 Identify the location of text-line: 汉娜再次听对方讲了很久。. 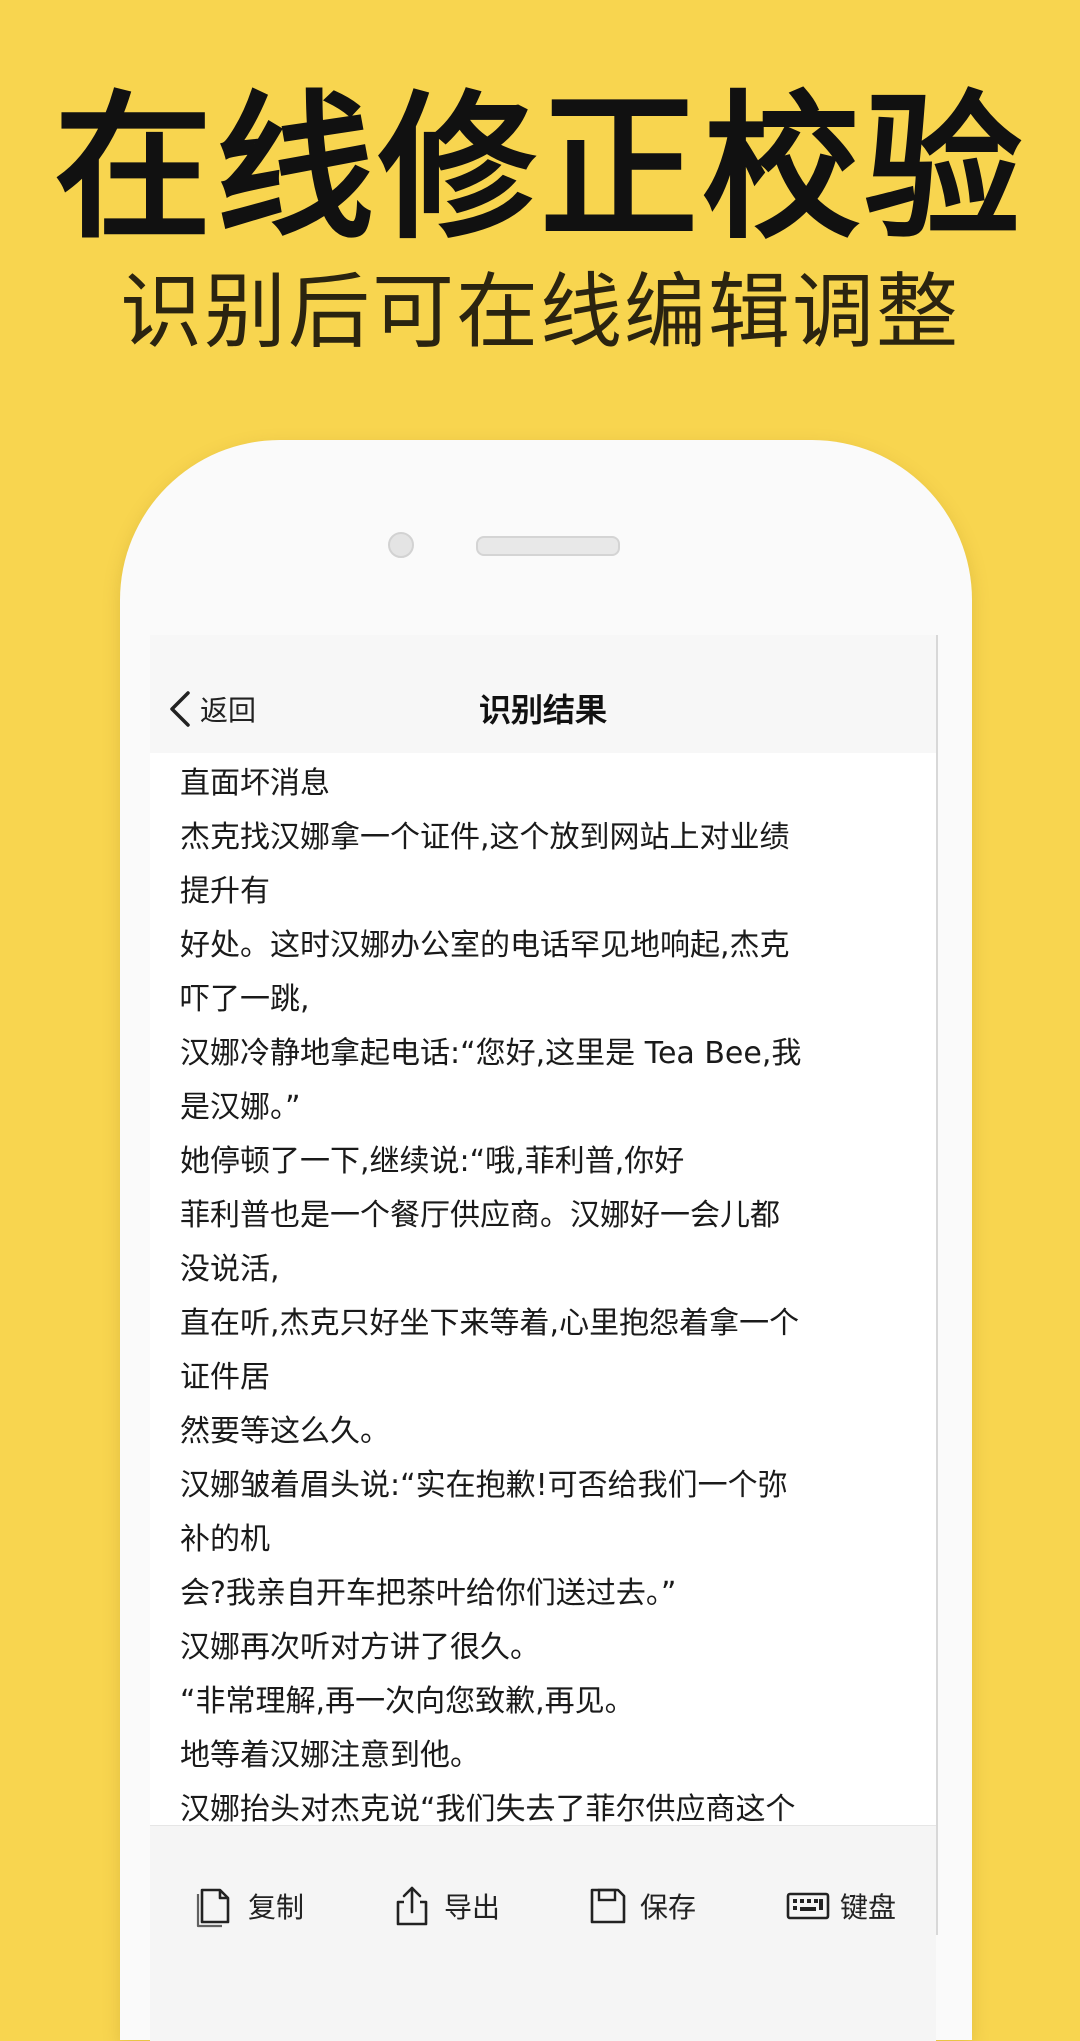
(360, 1647).